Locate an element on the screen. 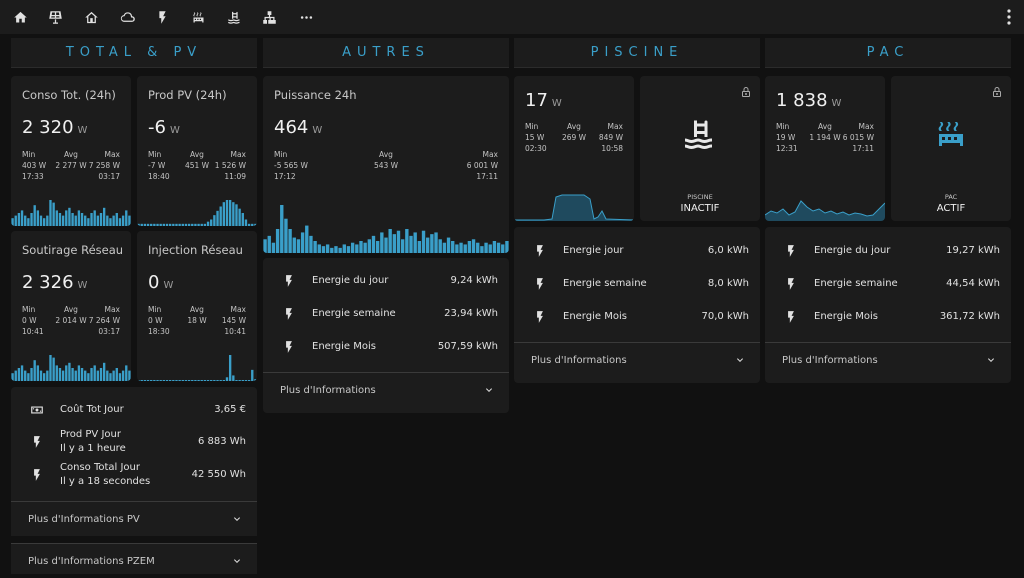 This screenshot has width=1024, height=578. entity-row-energie-mois: Energie Mois 70,0 kWh is located at coordinates (637, 316).